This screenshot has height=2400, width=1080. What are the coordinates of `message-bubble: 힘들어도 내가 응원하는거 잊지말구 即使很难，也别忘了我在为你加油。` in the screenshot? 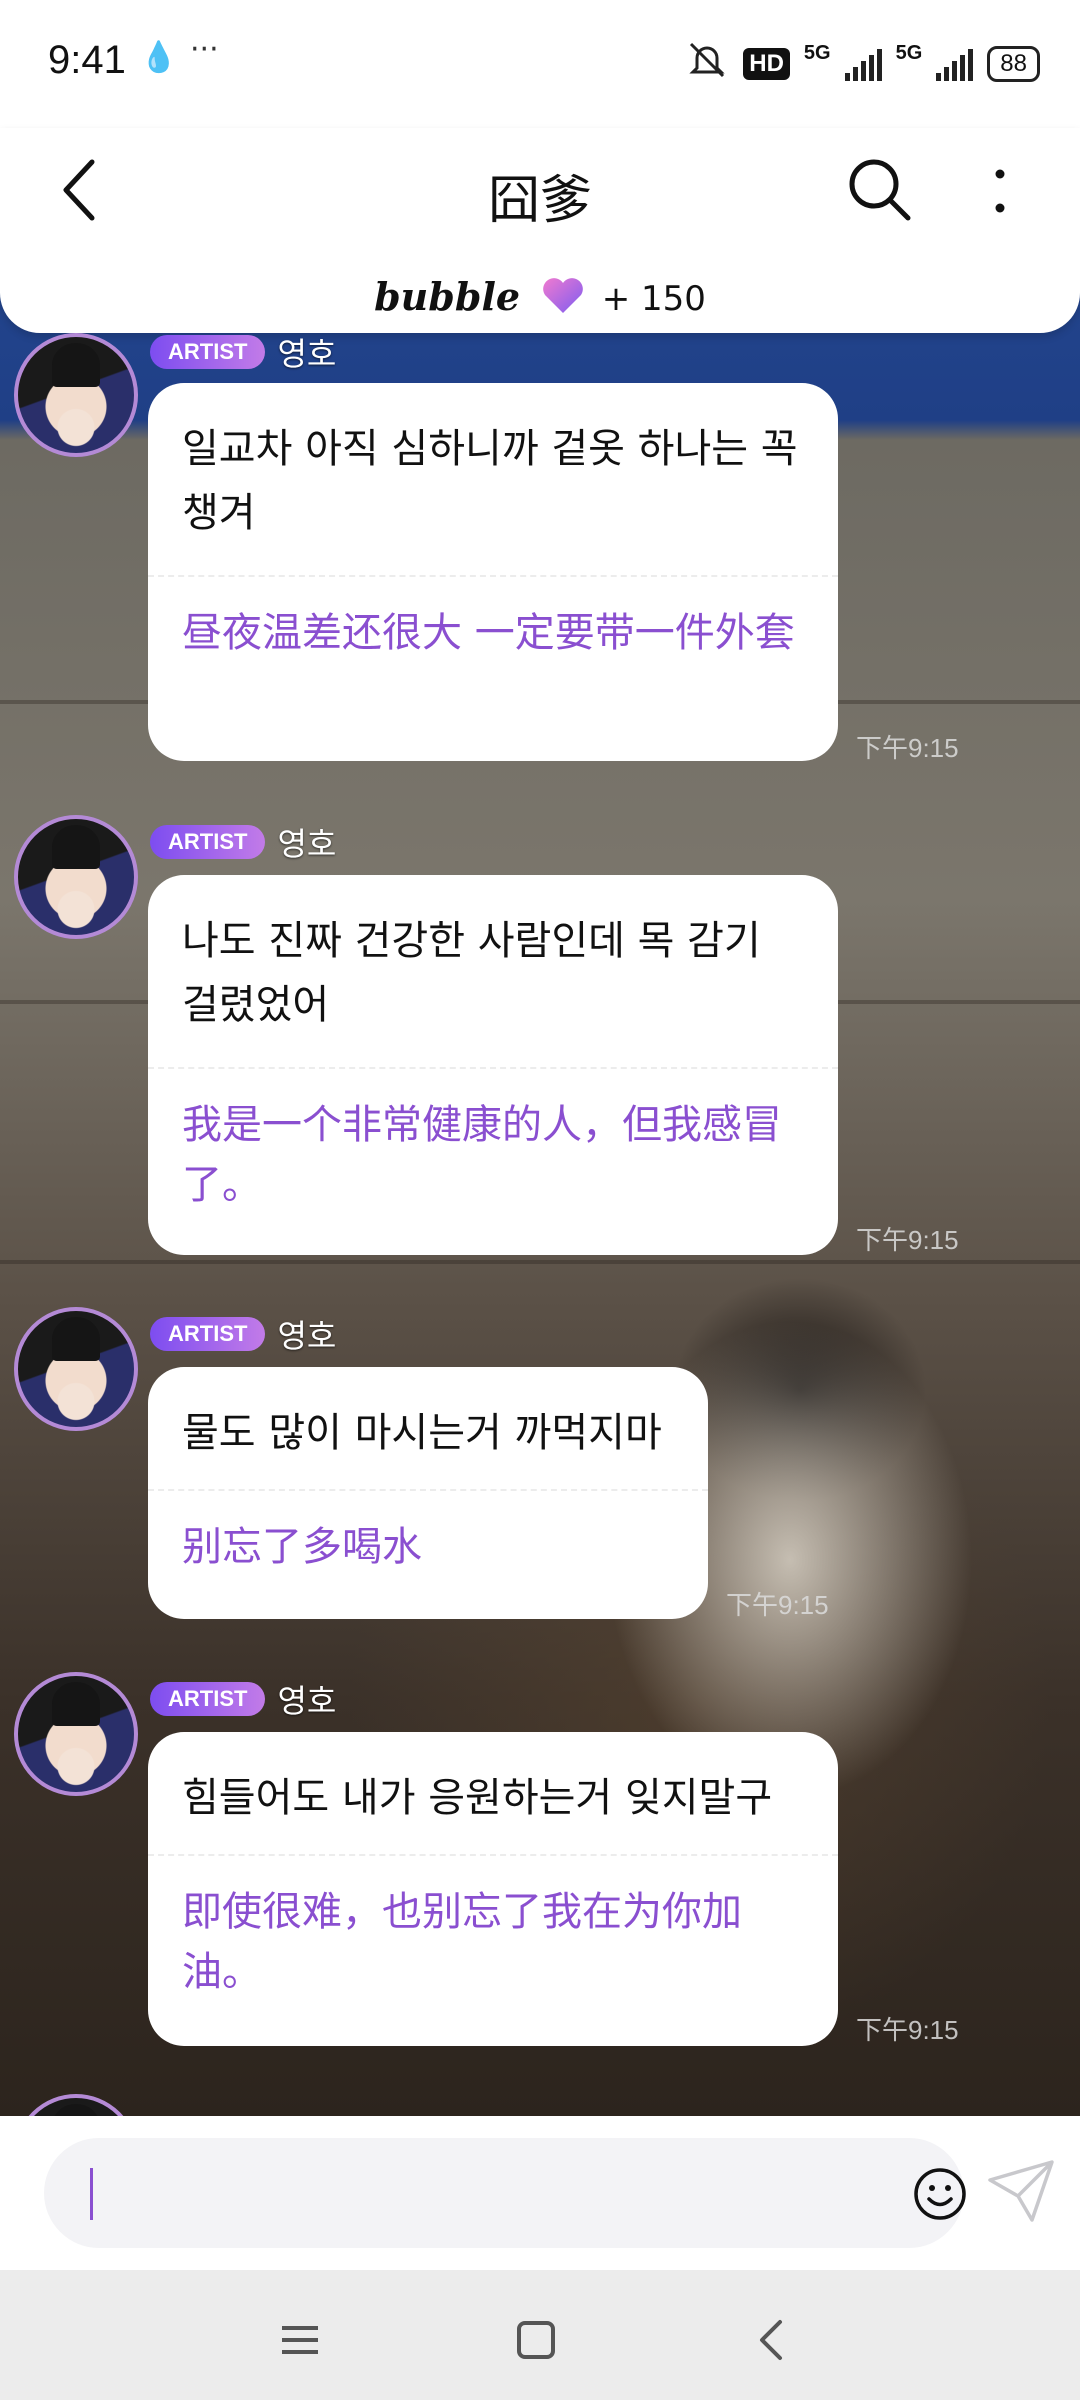 It's located at (493, 1889).